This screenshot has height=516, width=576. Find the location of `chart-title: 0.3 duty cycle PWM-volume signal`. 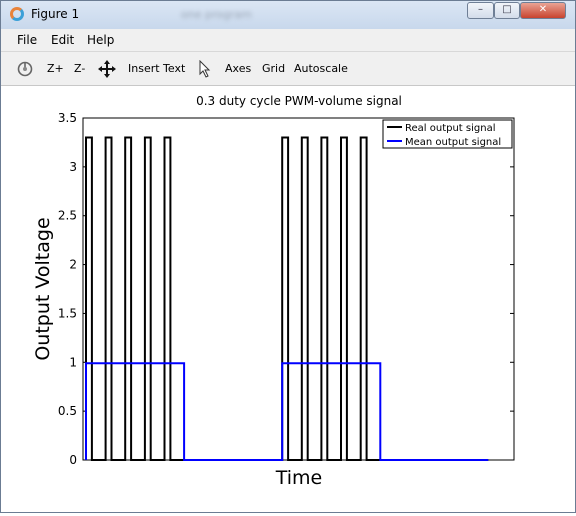

chart-title: 0.3 duty cycle PWM-volume signal is located at coordinates (299, 101).